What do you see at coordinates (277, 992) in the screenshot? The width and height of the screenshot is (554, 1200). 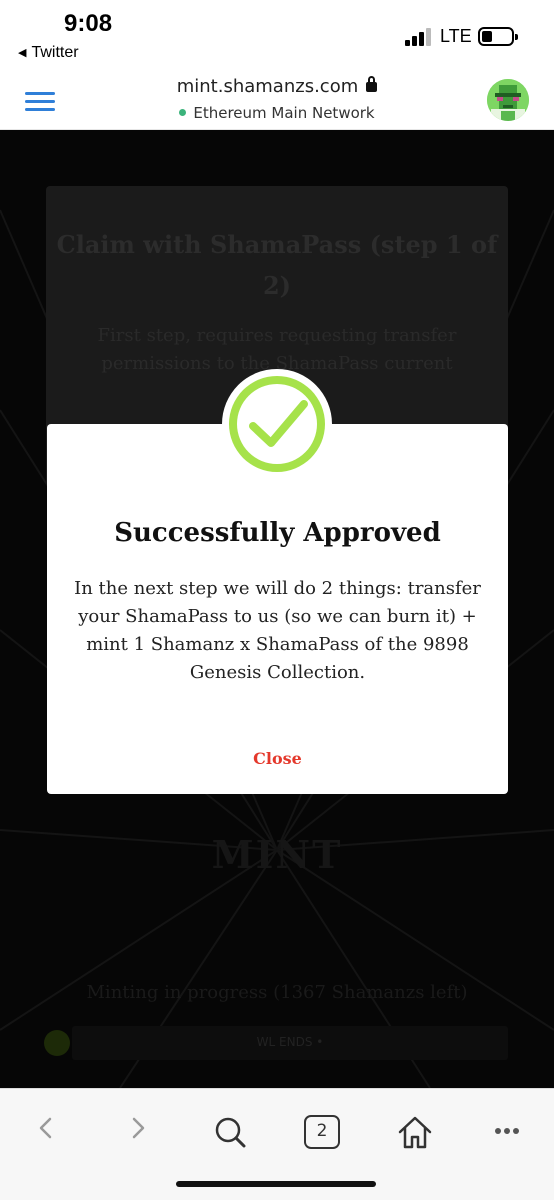 I see `minting-progress-text: Minting in progress (1367 Shamanzs left)` at bounding box center [277, 992].